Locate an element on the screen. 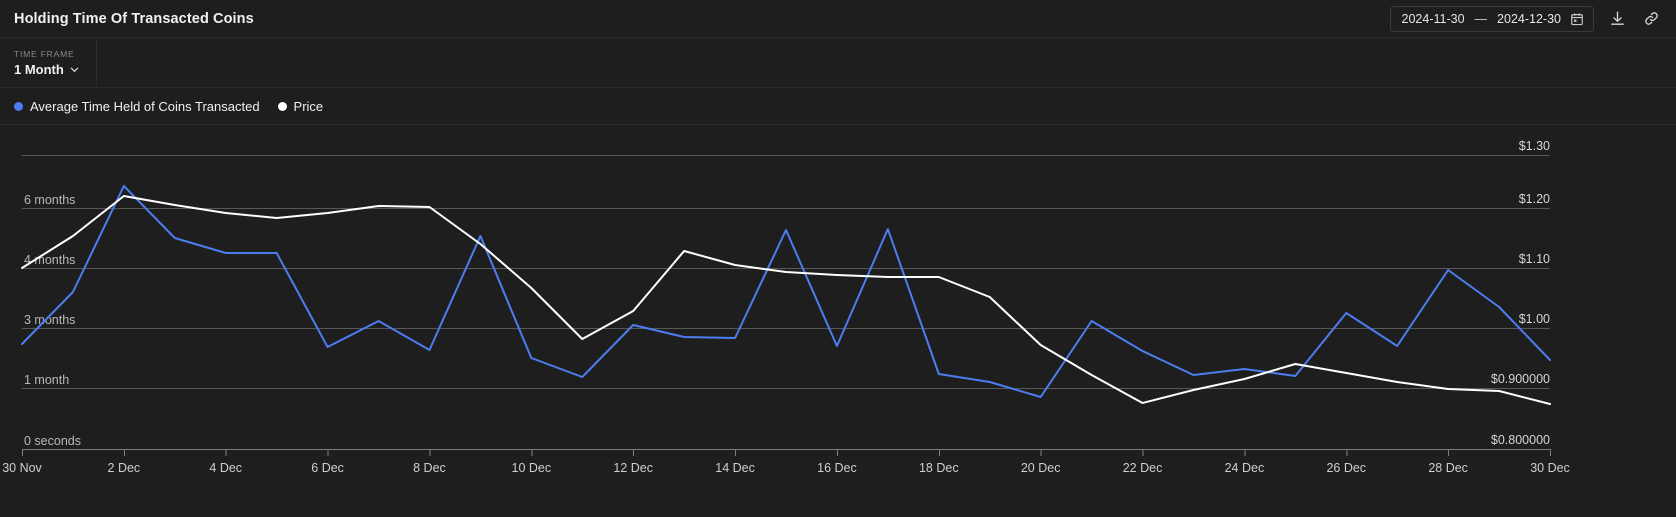 Image resolution: width=1676 pixels, height=517 pixels. legend-dot-white-icon is located at coordinates (282, 106).